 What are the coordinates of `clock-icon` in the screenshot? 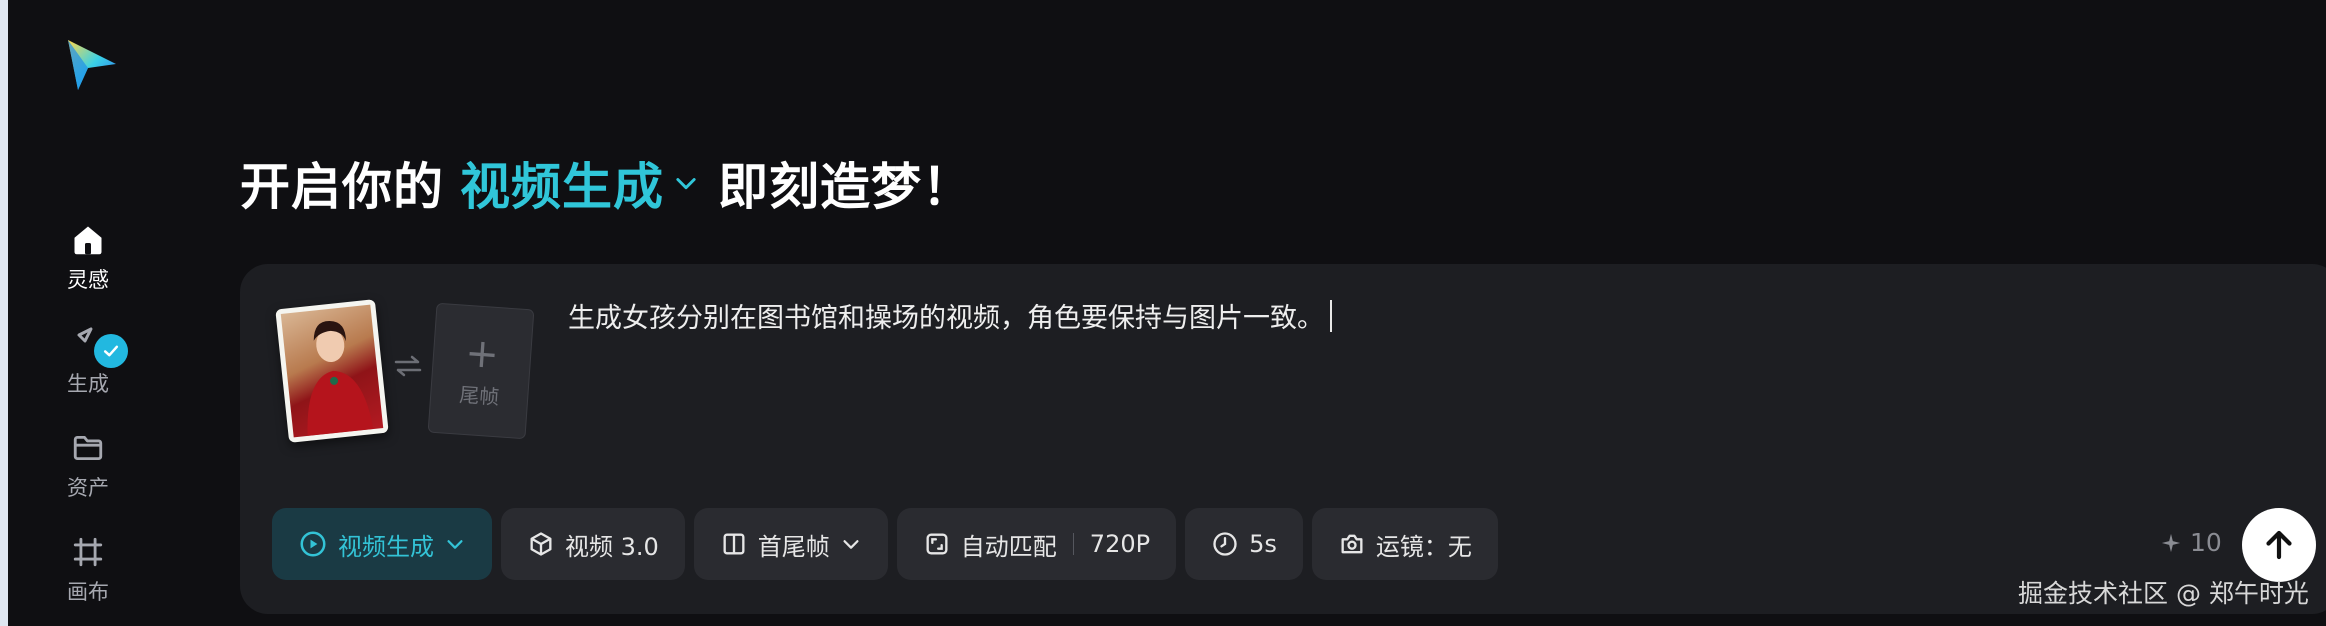 It's located at (1225, 544).